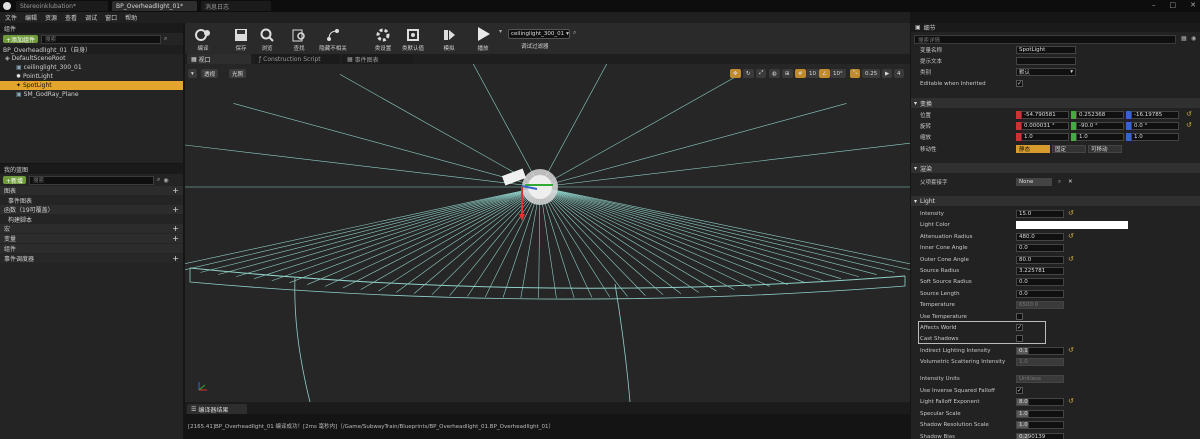 The height and width of the screenshot is (439, 1200). Describe the element at coordinates (217, 409) in the screenshot. I see `tab-compiler-results: ☰ 编译器结果` at that location.